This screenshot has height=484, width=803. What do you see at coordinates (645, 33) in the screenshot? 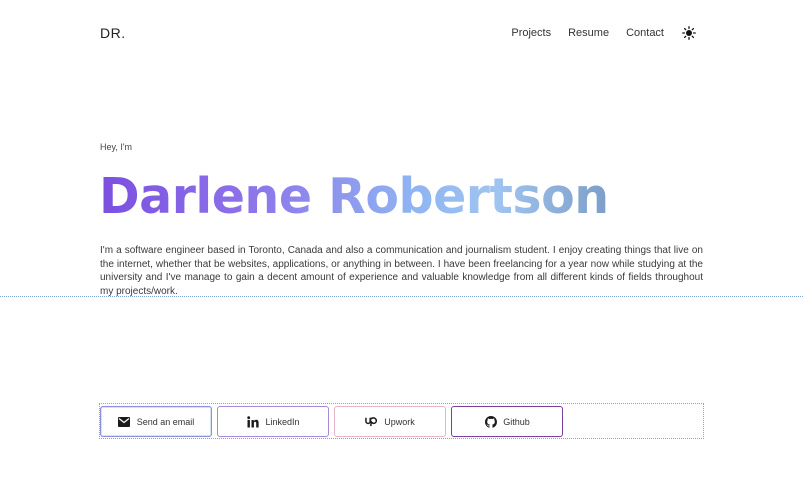
I see `nav-contact: Contact` at bounding box center [645, 33].